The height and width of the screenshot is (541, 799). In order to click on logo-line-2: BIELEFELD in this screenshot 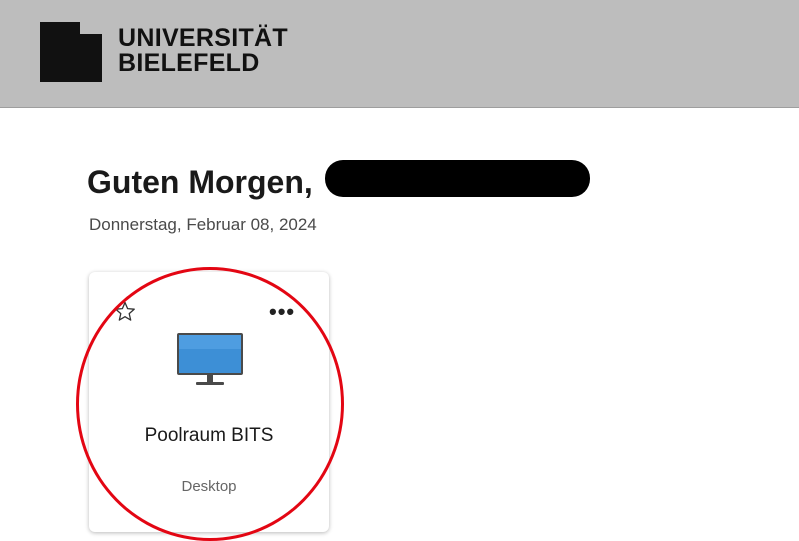, I will do `click(189, 63)`.